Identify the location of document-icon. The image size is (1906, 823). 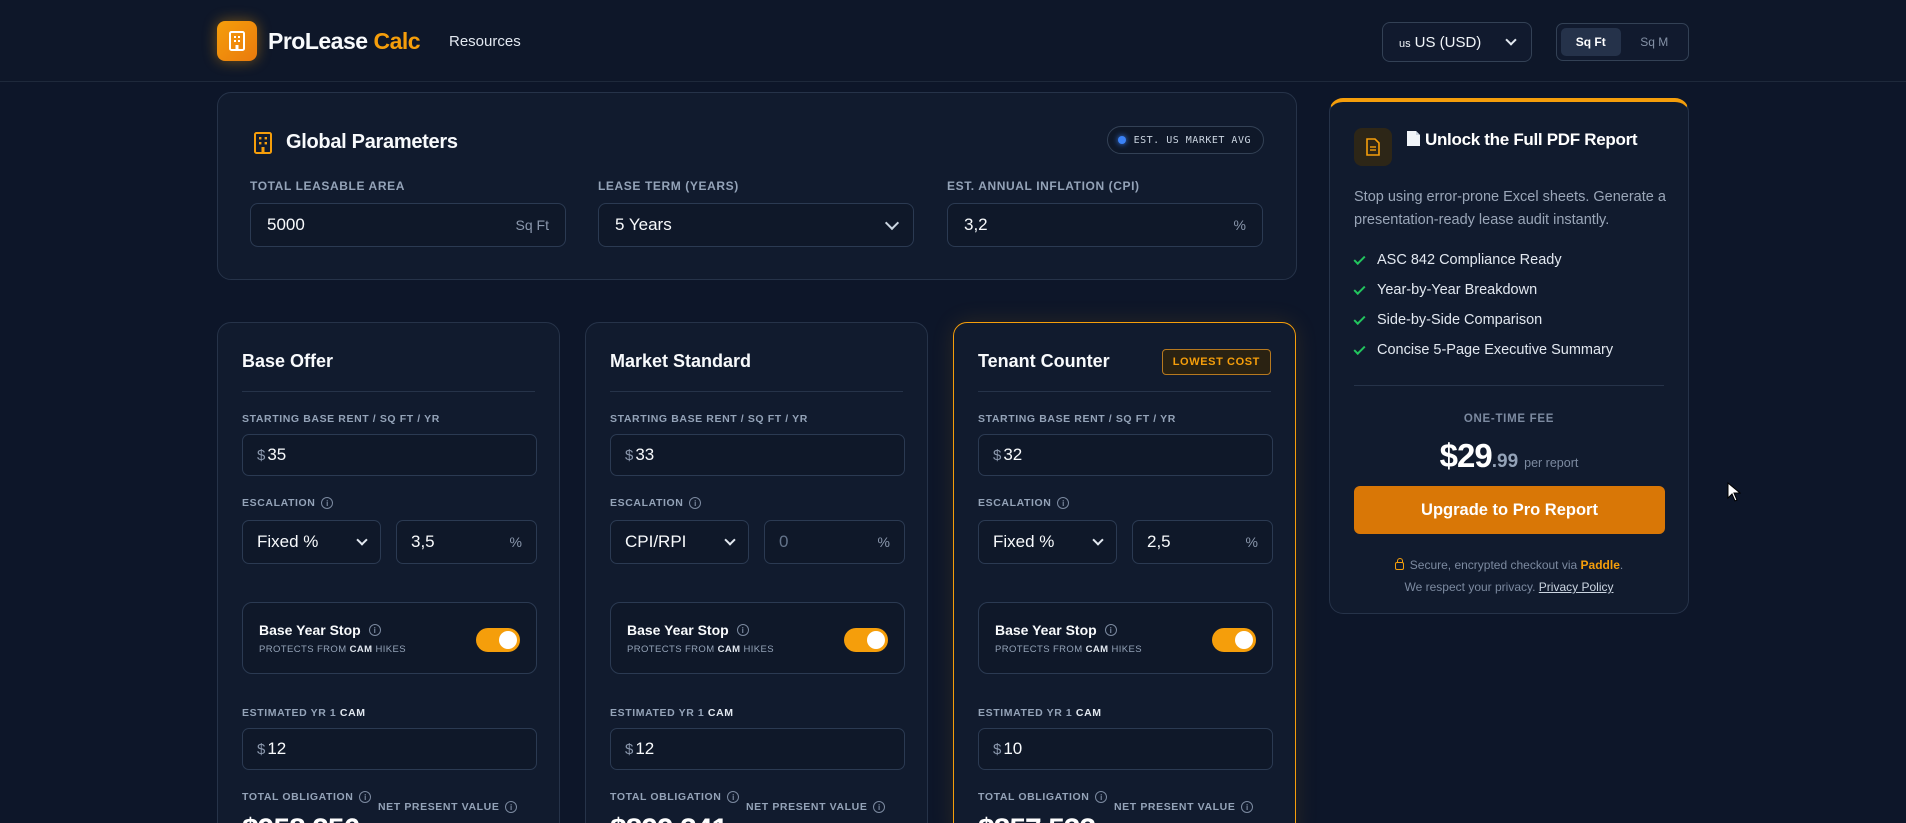
(1373, 147).